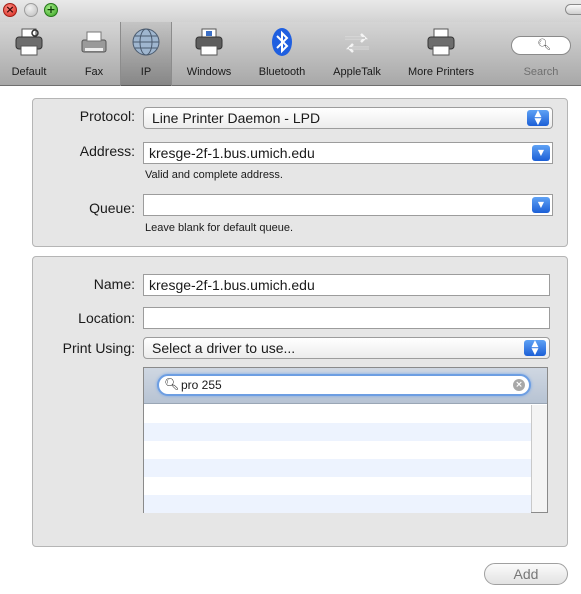 This screenshot has height=594, width=581. Describe the element at coordinates (519, 385) in the screenshot. I see `clear-search-icon: ×` at that location.